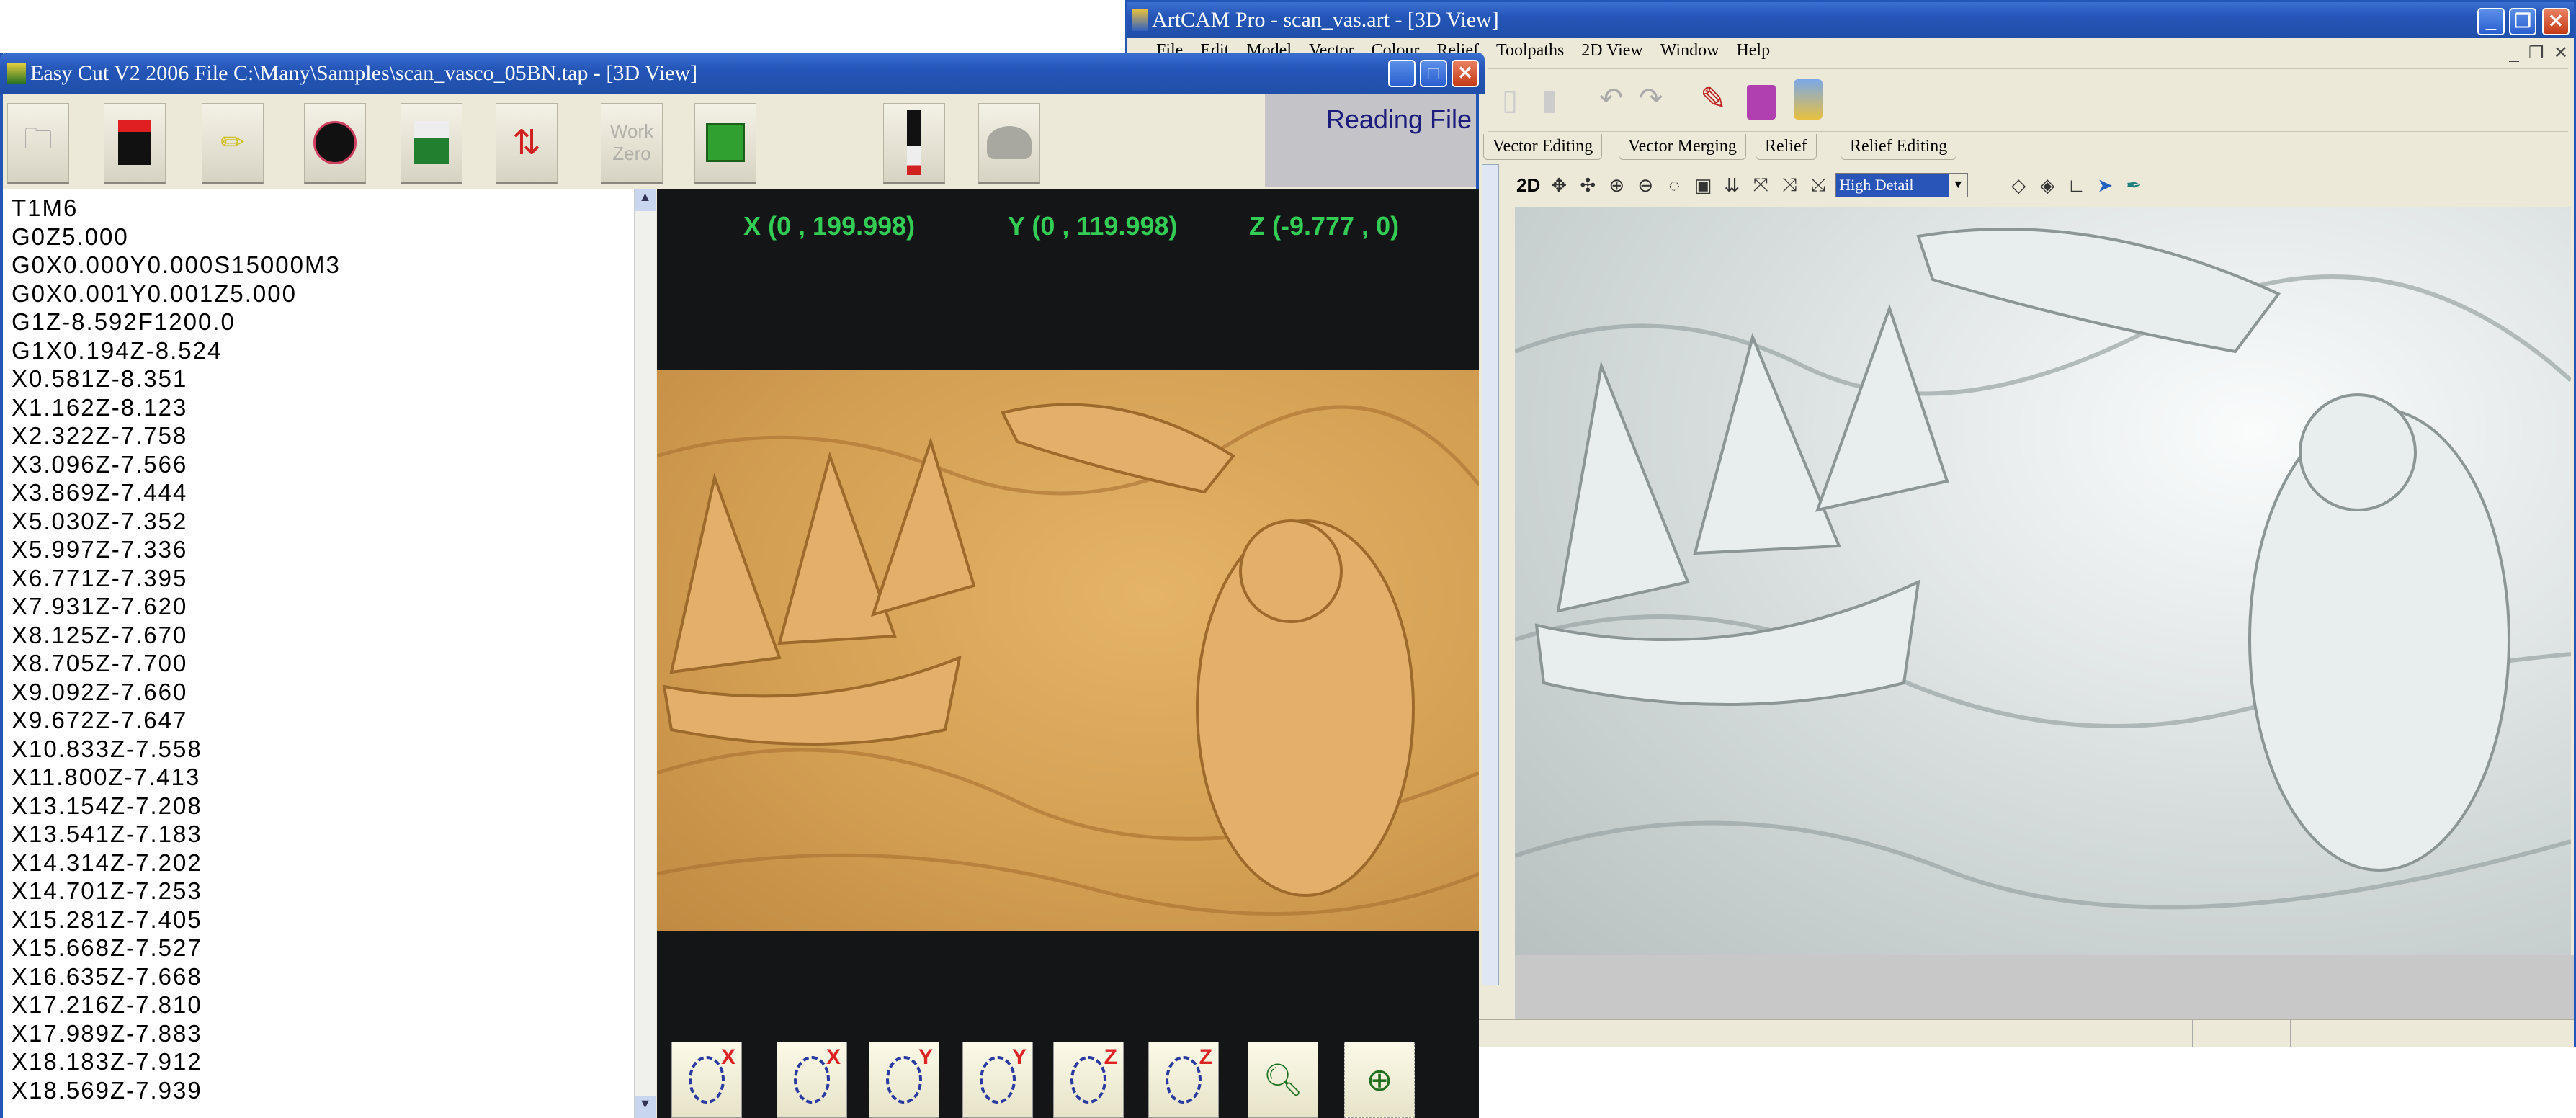 The width and height of the screenshot is (2576, 1118). Describe the element at coordinates (45, 208) in the screenshot. I see `gcode-line: T1M6` at that location.